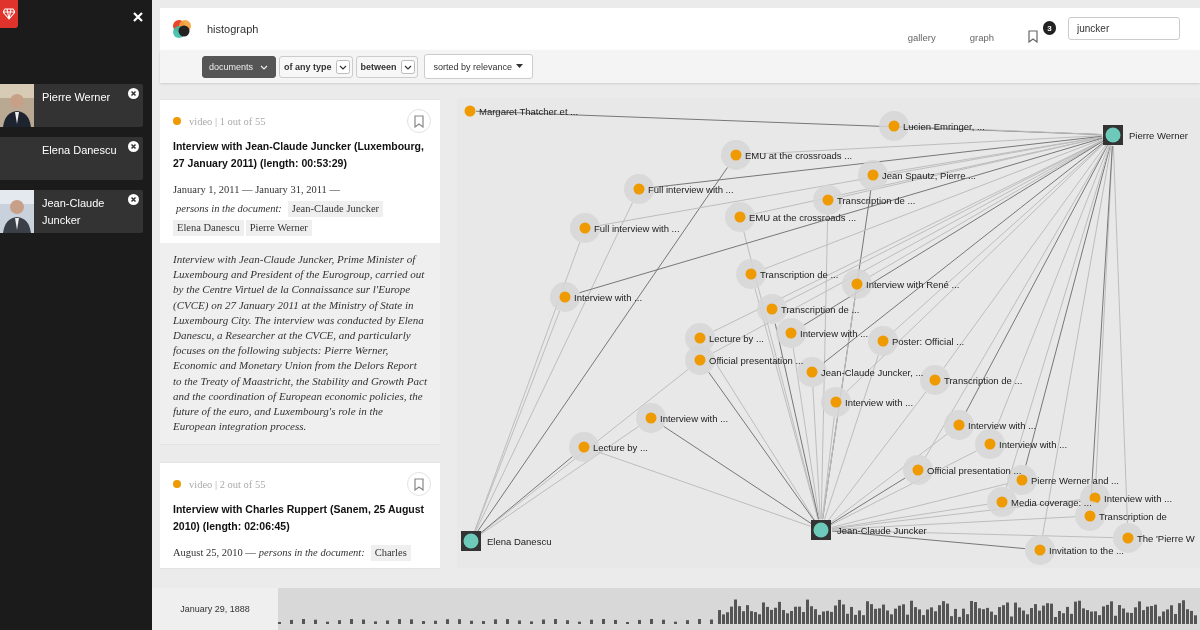 The image size is (1200, 630). I want to click on person-tag: Elena Danescu, so click(208, 228).